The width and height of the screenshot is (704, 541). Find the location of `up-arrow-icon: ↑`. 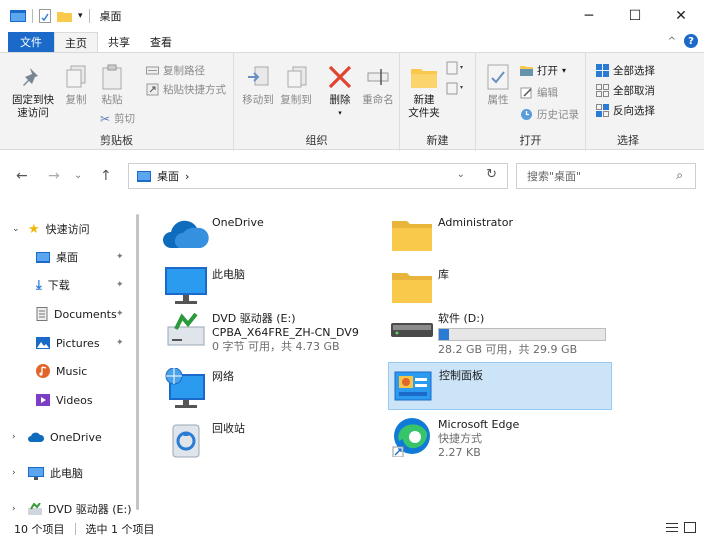

up-arrow-icon: ↑ is located at coordinates (106, 176).